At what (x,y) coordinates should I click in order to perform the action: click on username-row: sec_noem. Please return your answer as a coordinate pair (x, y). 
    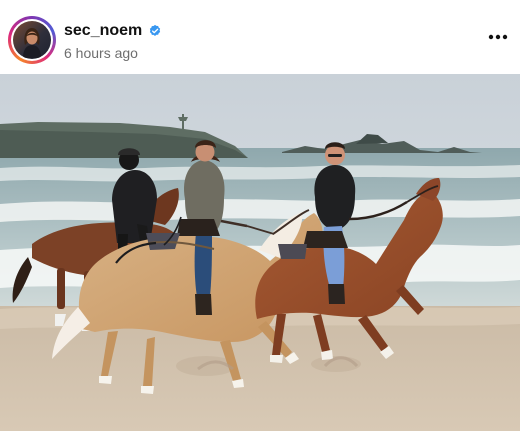
    Looking at the image, I should click on (113, 31).